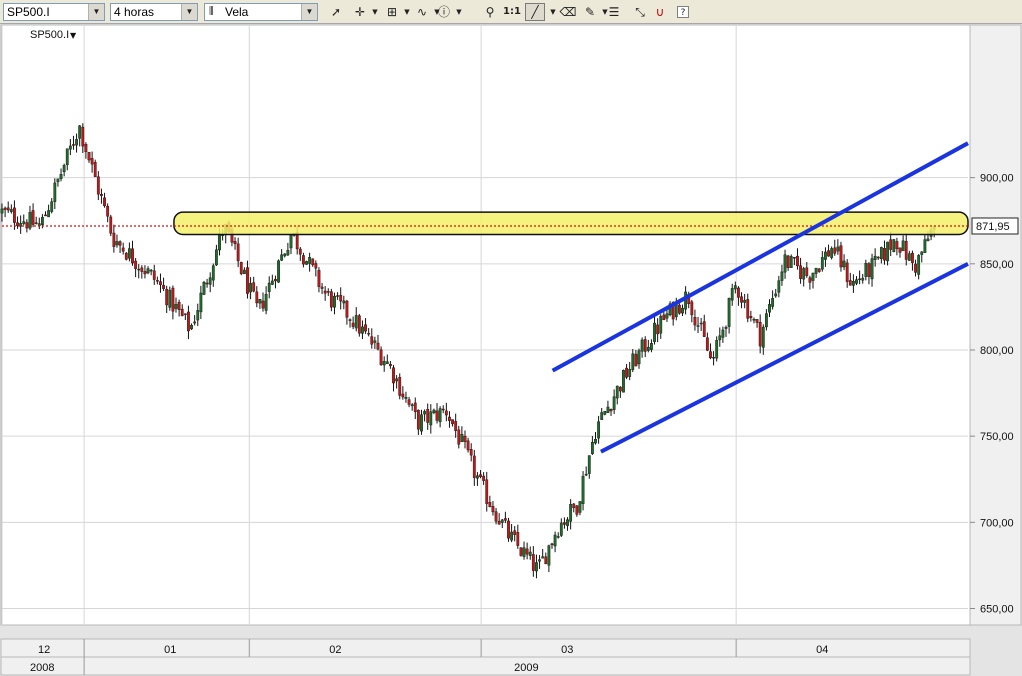  What do you see at coordinates (995, 325) in the screenshot?
I see `price-axis` at bounding box center [995, 325].